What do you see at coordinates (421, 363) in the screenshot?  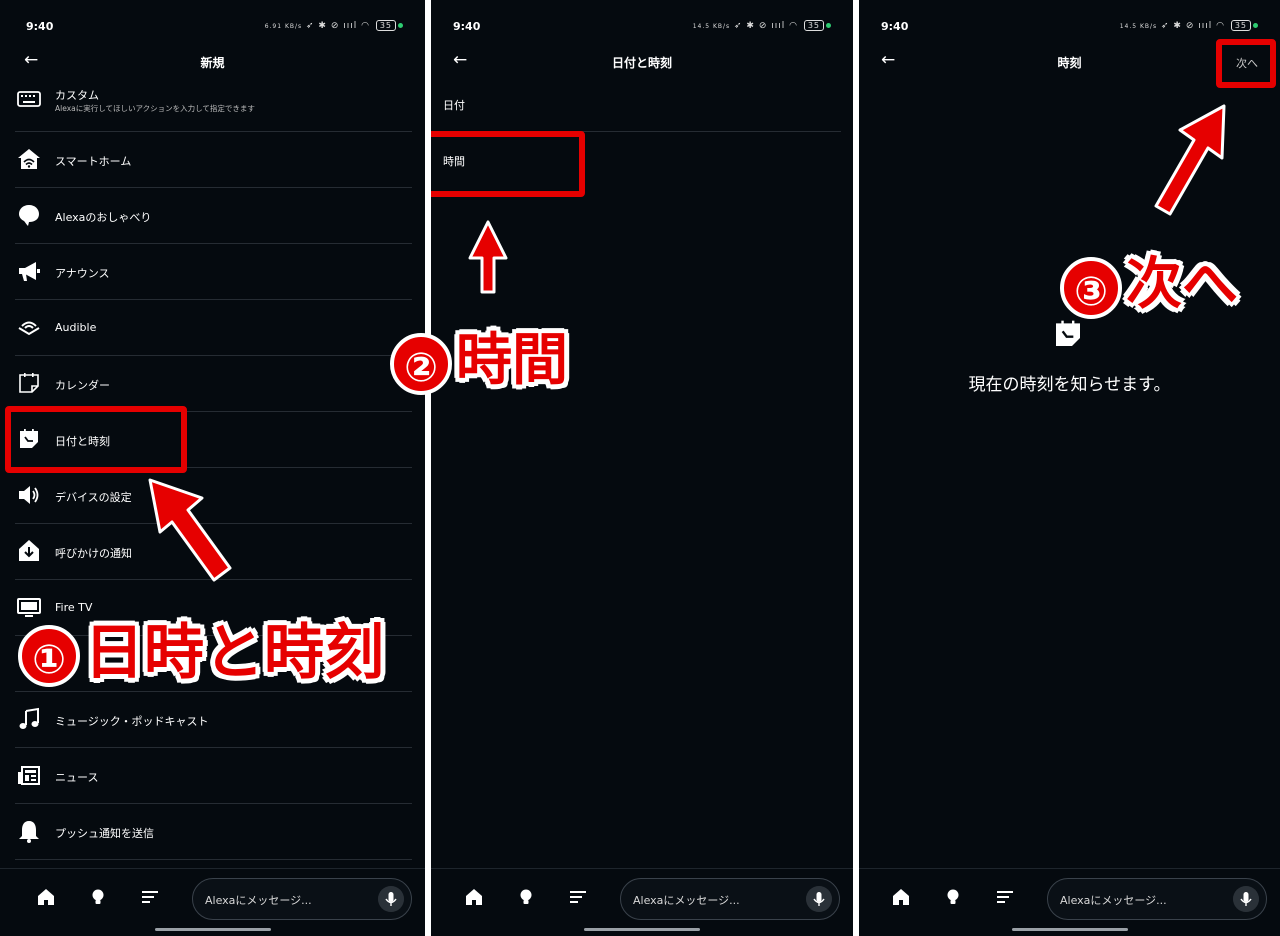 I see `step-number-2: ②` at bounding box center [421, 363].